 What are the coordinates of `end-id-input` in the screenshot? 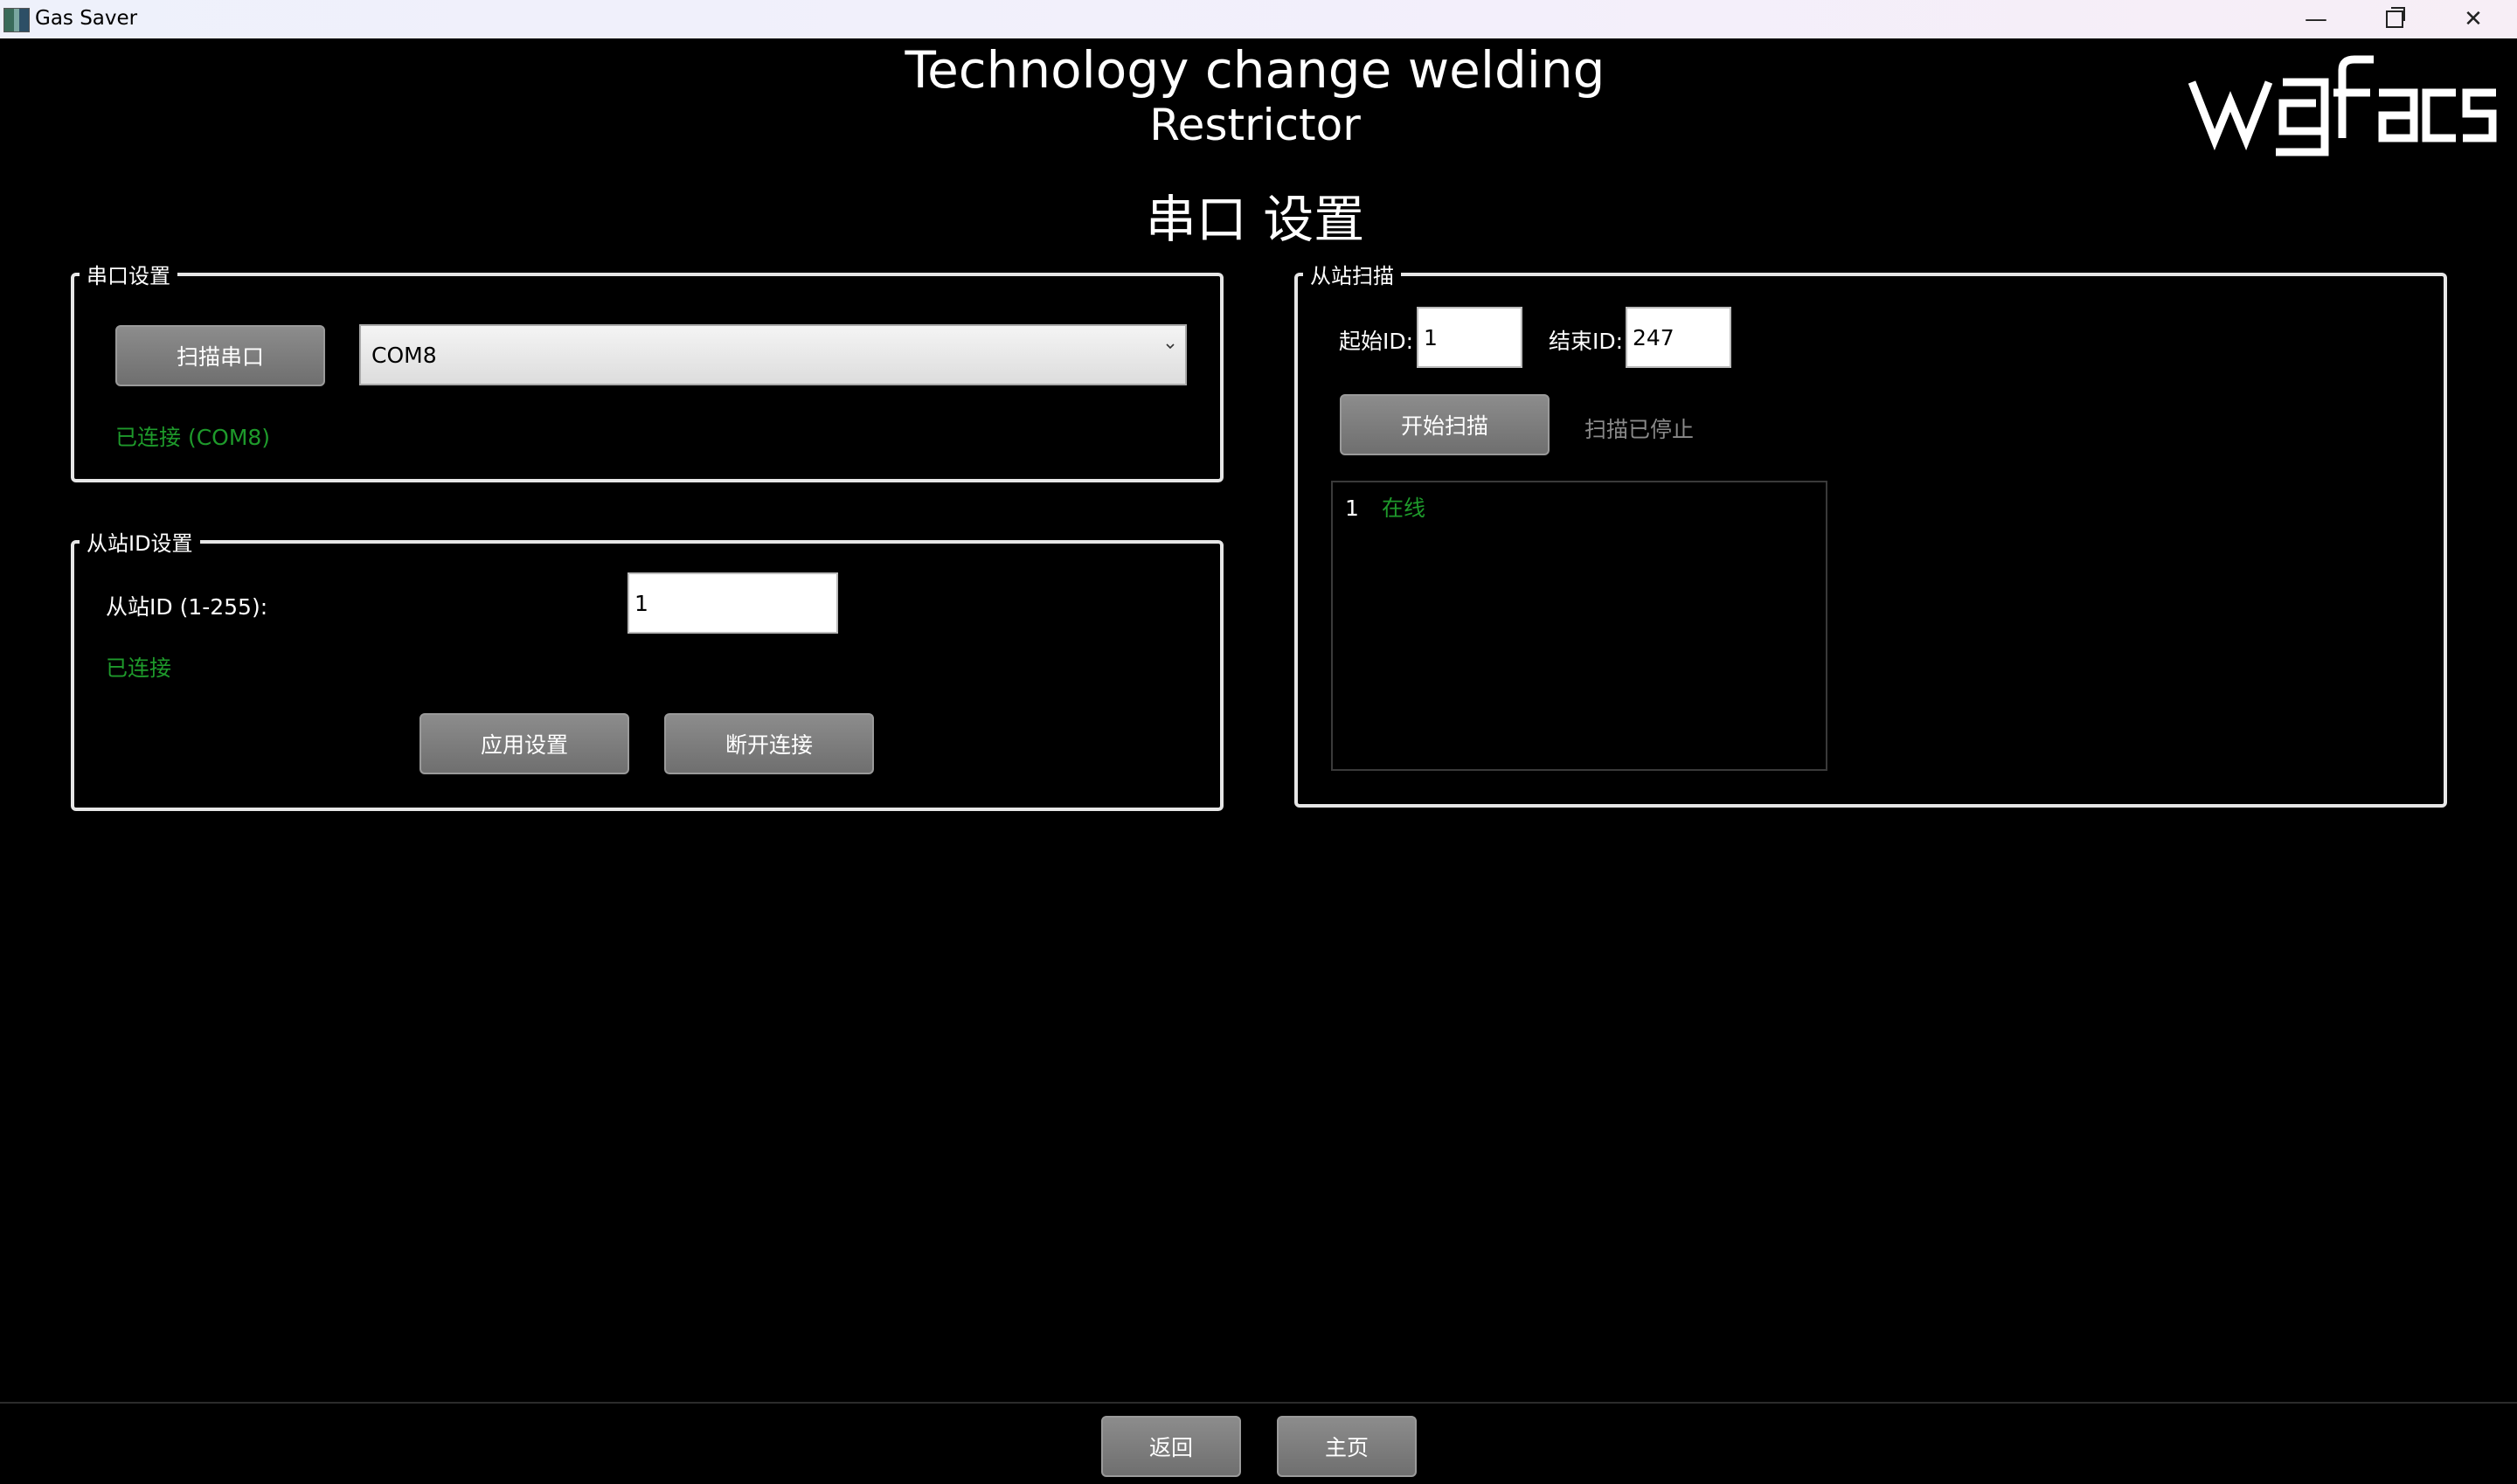 It's located at (1678, 337).